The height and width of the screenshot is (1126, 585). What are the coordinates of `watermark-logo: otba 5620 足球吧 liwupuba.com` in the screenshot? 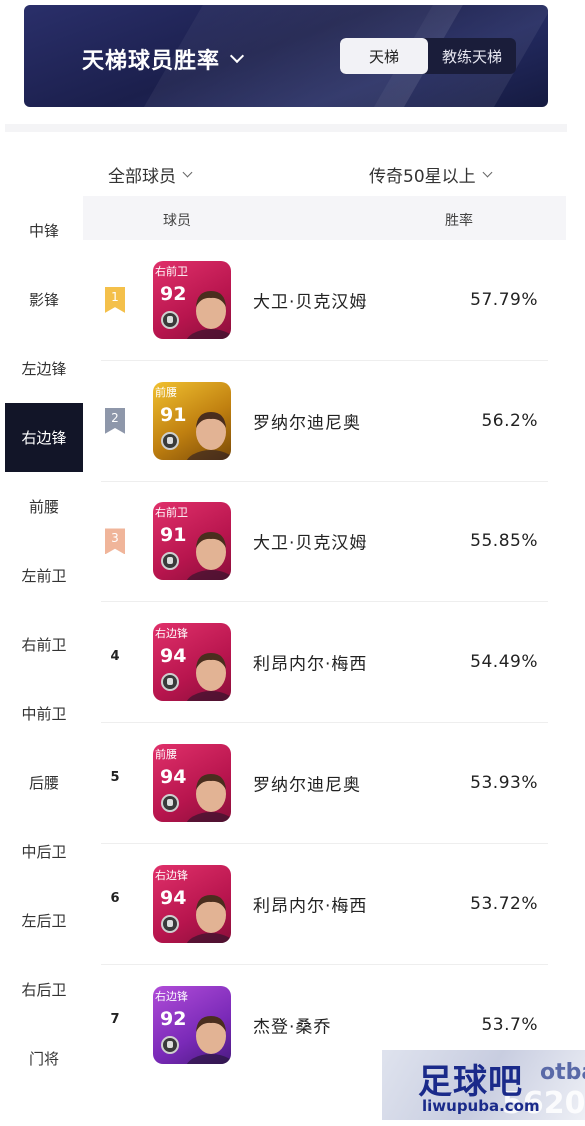 It's located at (483, 1085).